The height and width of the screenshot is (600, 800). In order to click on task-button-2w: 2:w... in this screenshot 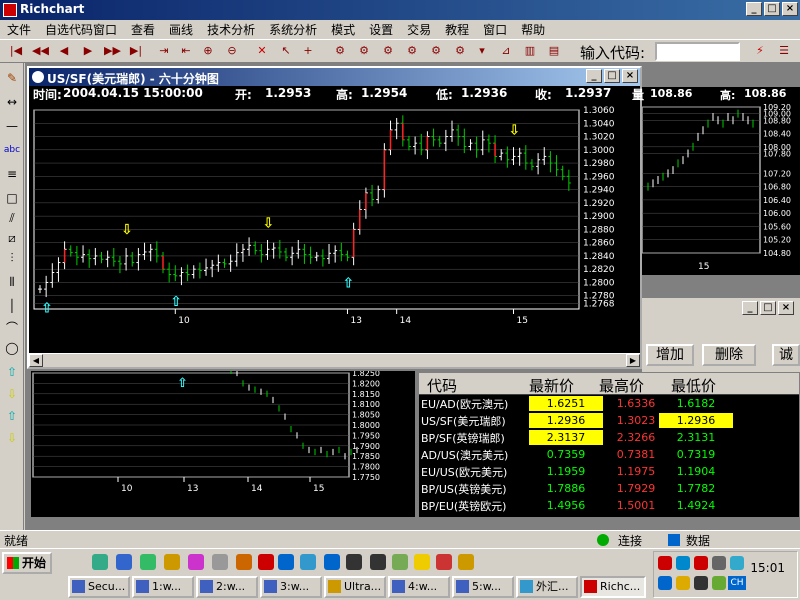, I will do `click(227, 587)`.